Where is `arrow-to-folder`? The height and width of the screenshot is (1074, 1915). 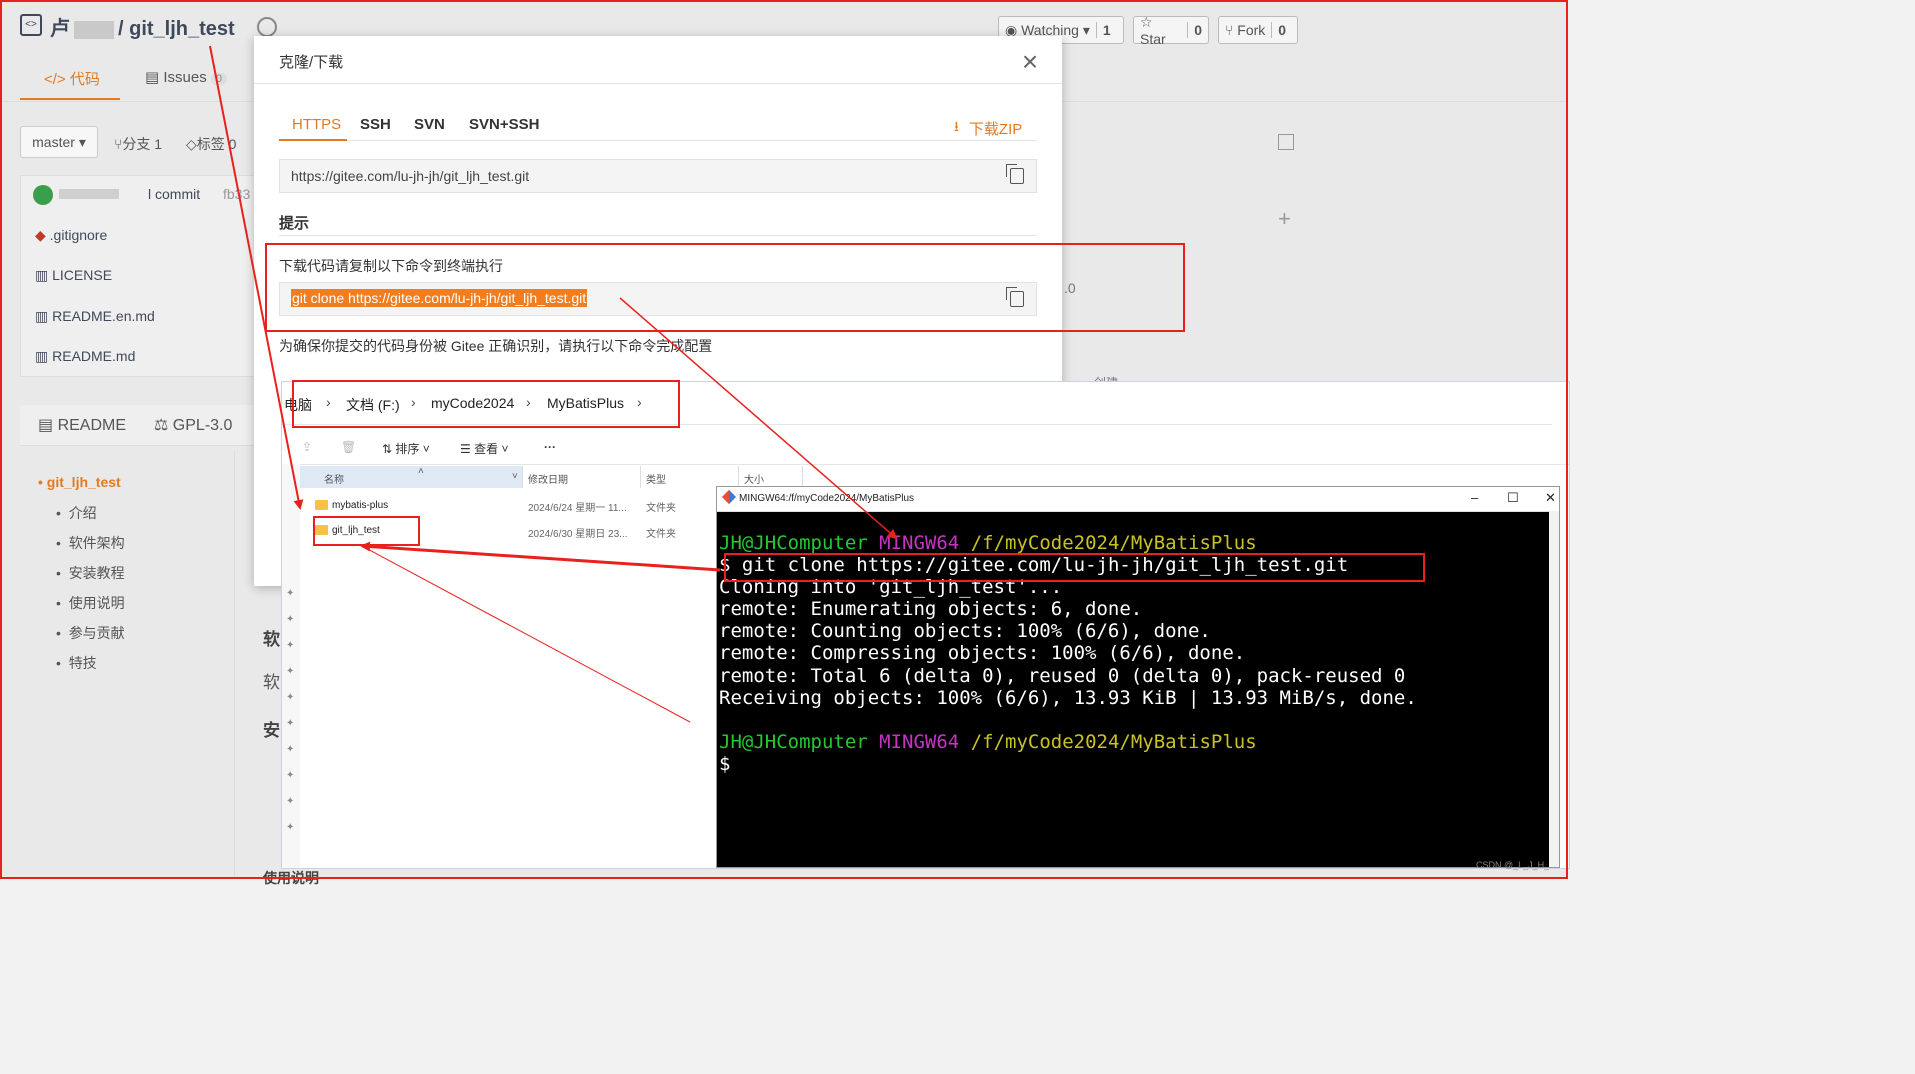 arrow-to-folder is located at coordinates (256, 277).